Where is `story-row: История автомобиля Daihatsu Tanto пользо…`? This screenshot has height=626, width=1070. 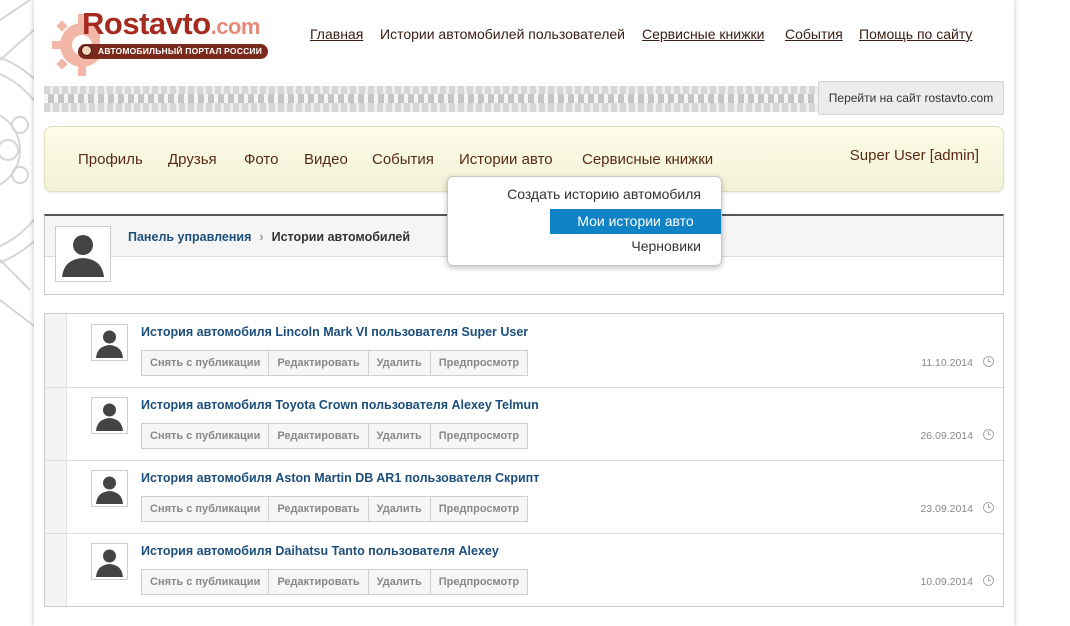
story-row: История автомобиля Daihatsu Tanto пользо… is located at coordinates (524, 569).